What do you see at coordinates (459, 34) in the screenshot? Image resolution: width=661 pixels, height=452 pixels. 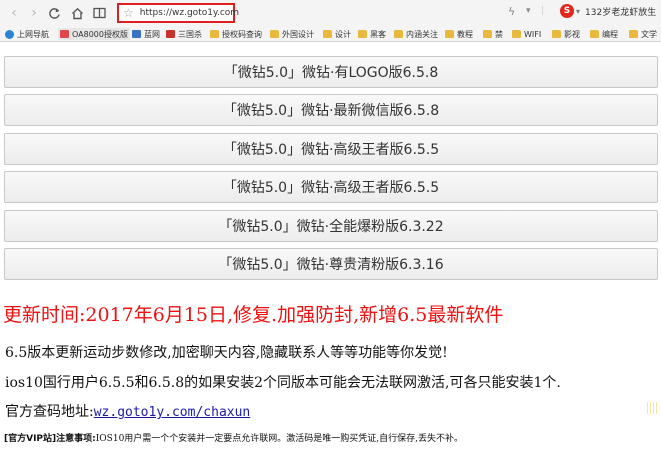 I see `bookmark-folder: 教程` at bounding box center [459, 34].